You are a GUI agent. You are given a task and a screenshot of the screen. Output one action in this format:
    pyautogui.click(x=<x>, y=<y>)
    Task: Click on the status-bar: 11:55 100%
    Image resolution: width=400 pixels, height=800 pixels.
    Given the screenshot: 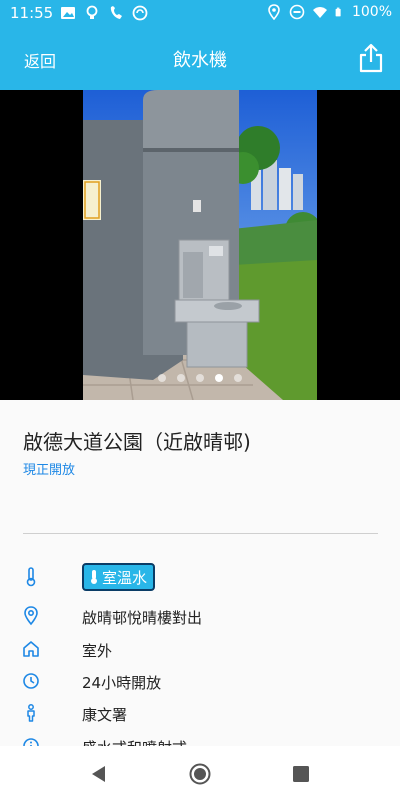 What is the action you would take?
    pyautogui.click(x=200, y=14)
    